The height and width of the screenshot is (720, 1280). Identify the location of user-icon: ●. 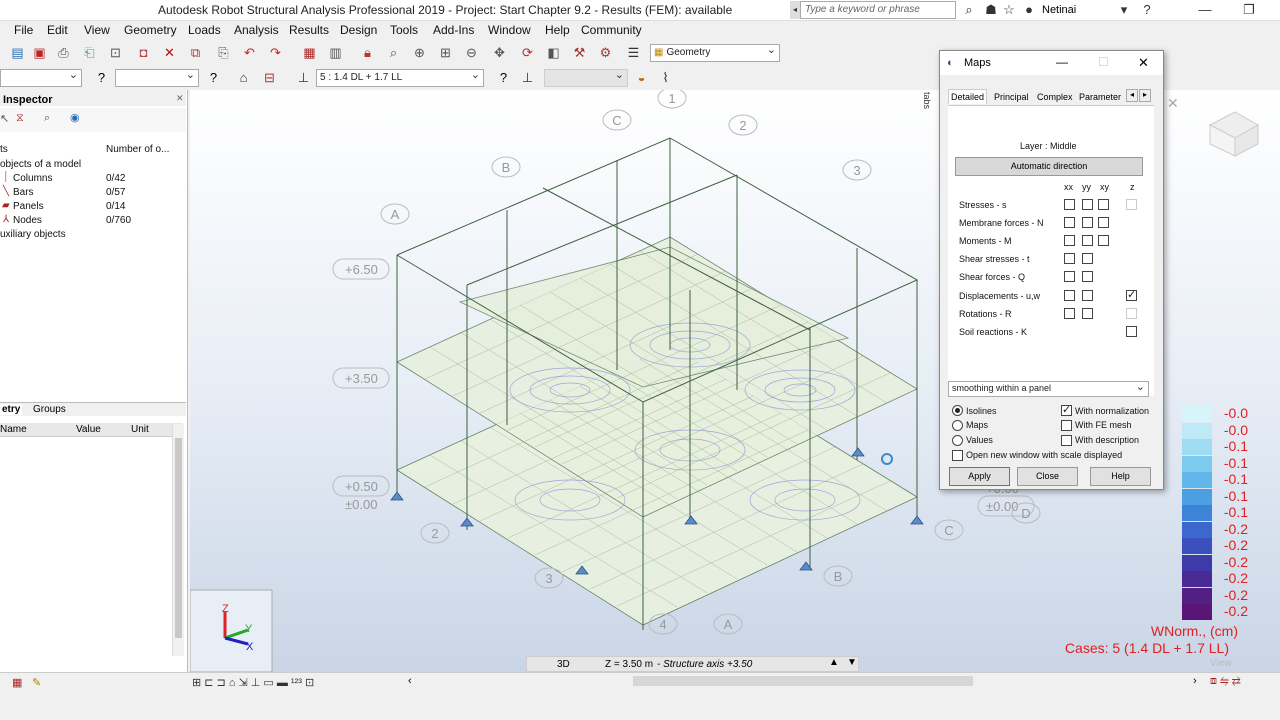
(1029, 10).